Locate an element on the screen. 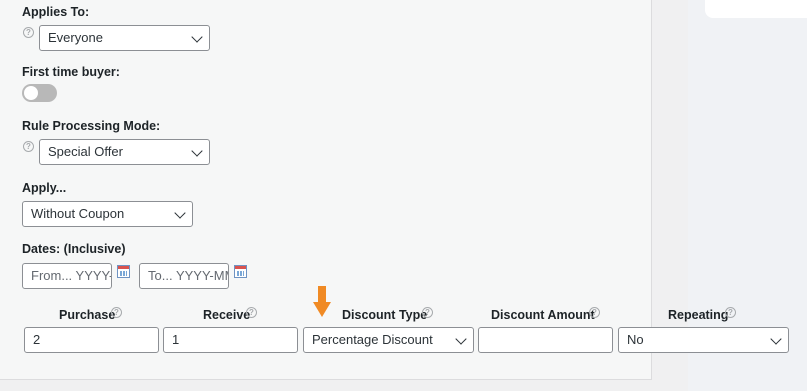 This screenshot has height=391, width=807. discount-type-select: Percentage Discount is located at coordinates (388, 340).